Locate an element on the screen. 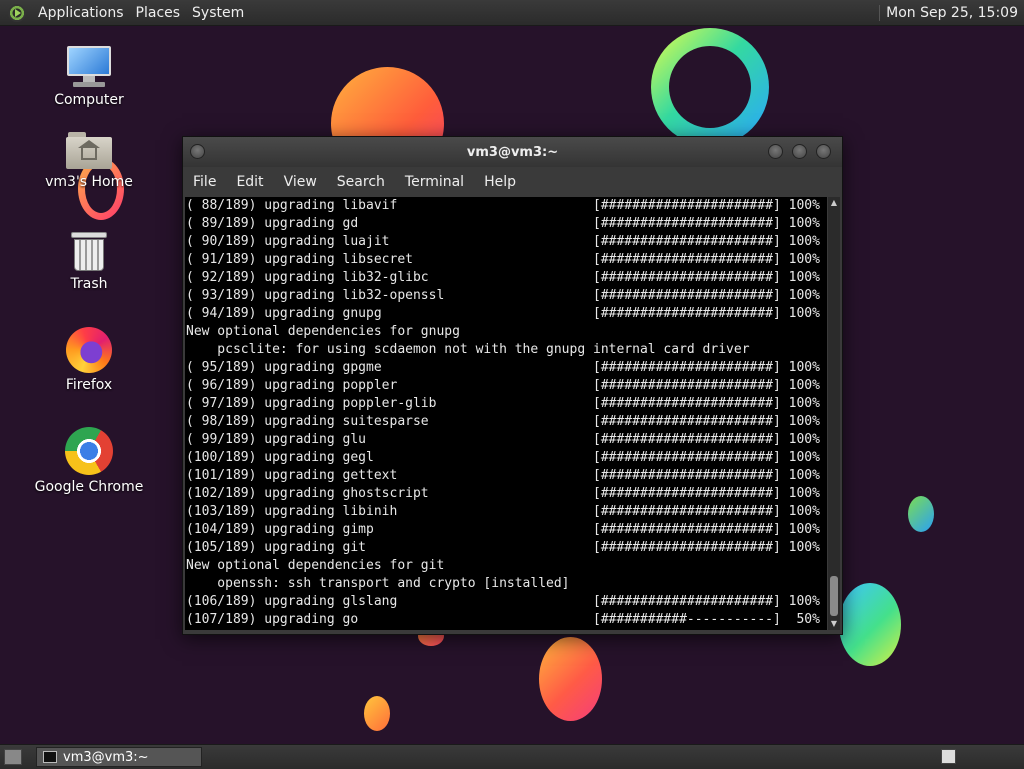 The width and height of the screenshot is (1024, 769). window-title: vm3@vm3:~ is located at coordinates (512, 152).